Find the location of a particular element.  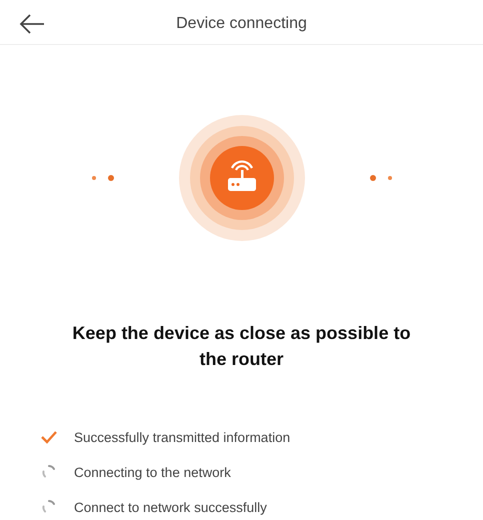

back-button is located at coordinates (32, 24).